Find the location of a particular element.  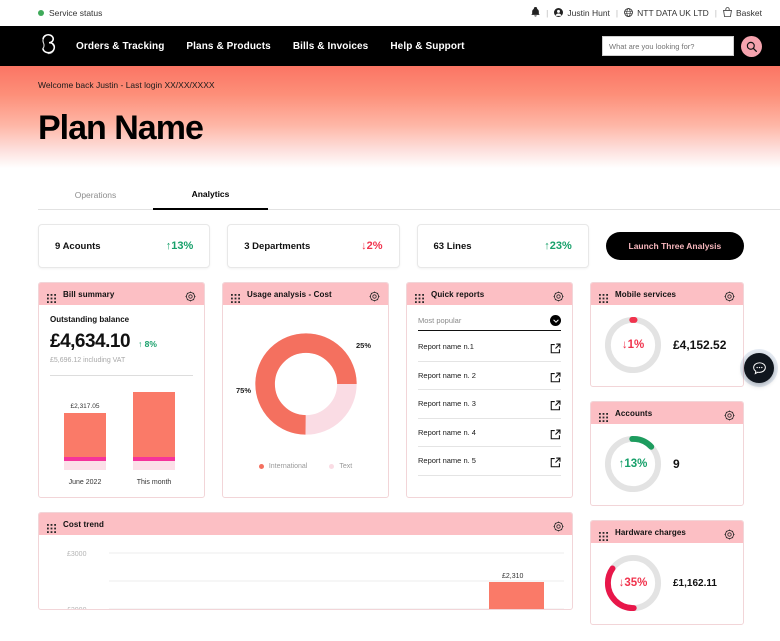

legend-item-text: Text is located at coordinates (340, 466).